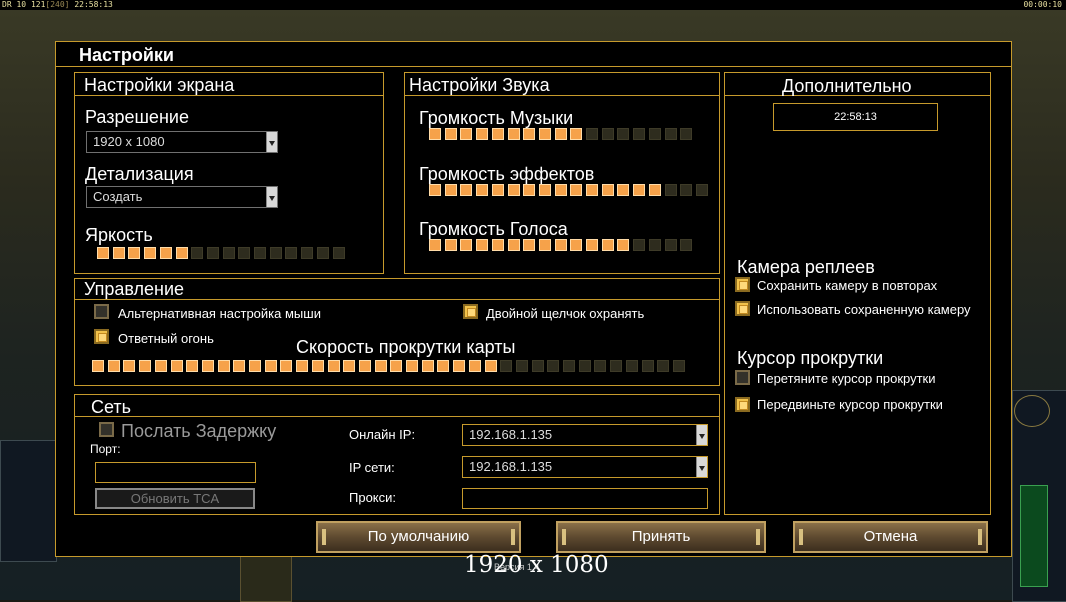 This screenshot has width=1066, height=602. I want to click on defaults-button: По умолчанию, so click(418, 537).